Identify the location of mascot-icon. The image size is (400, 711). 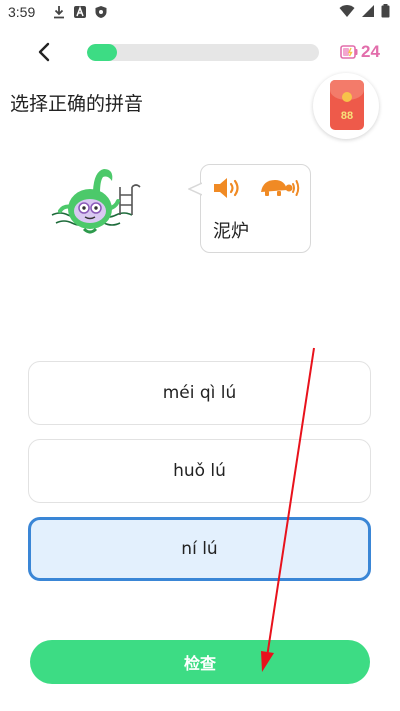
(96, 201).